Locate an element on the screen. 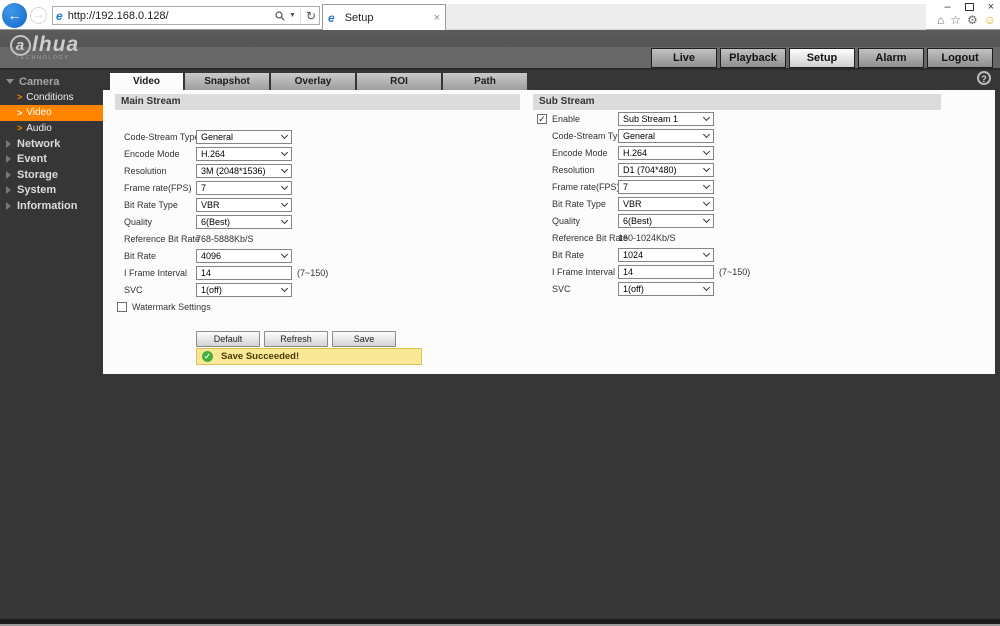  forward-icon: → is located at coordinates (38, 15).